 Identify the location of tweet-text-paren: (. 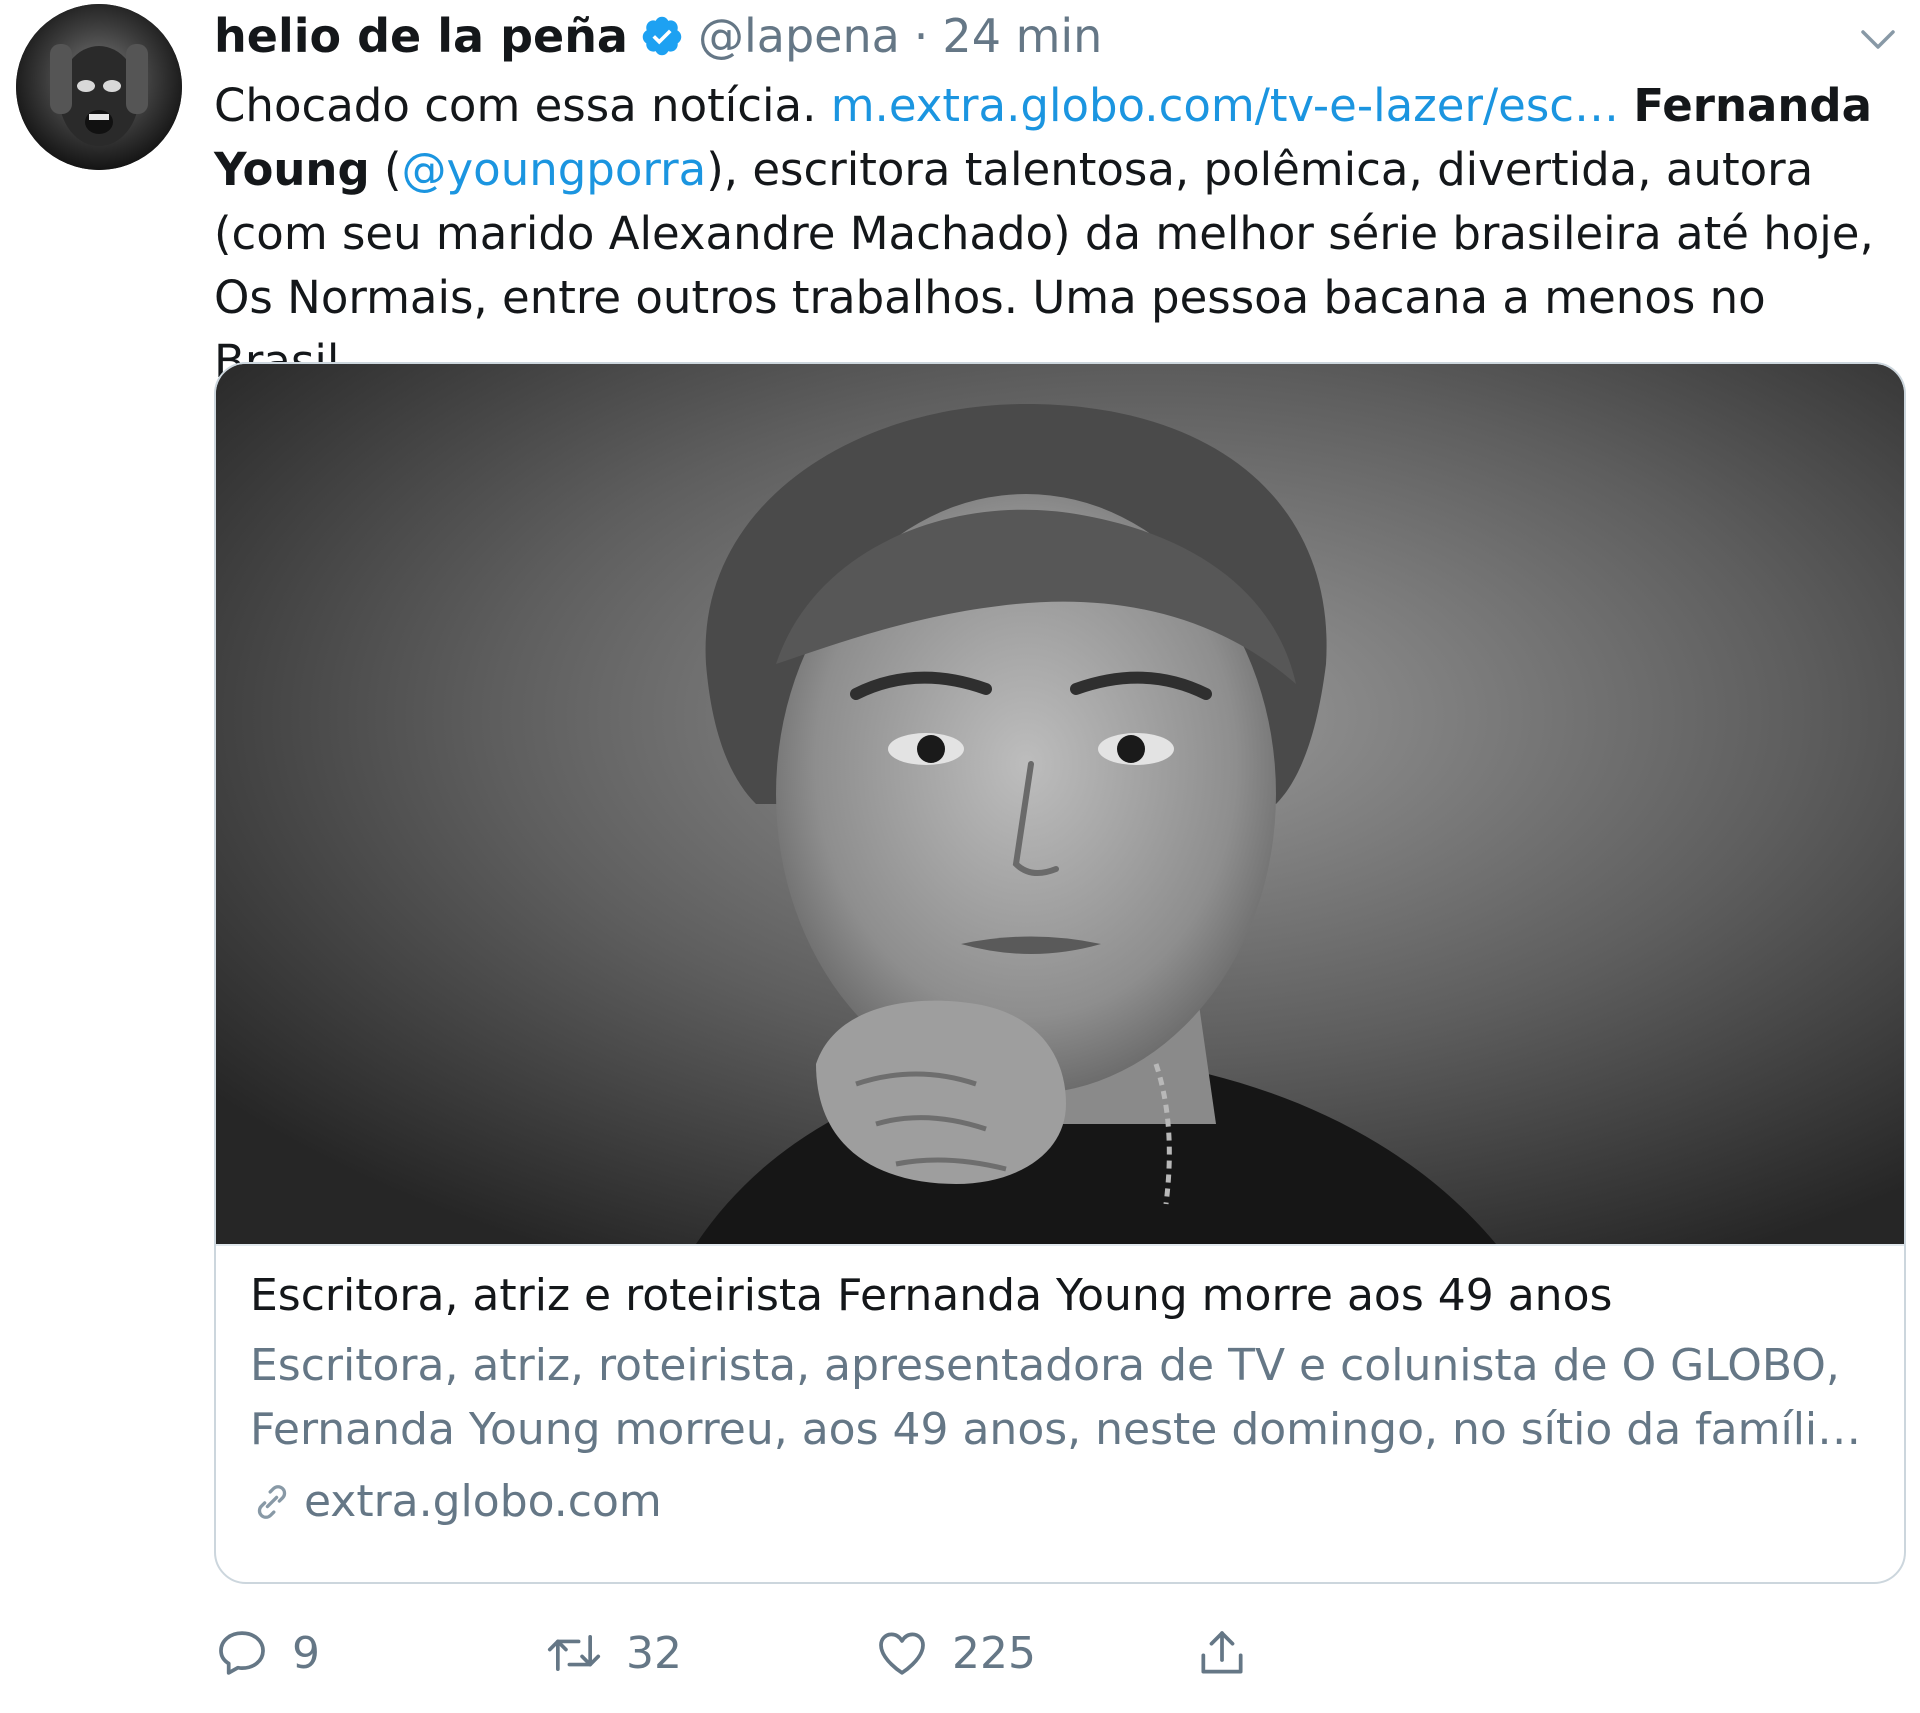
(385, 169).